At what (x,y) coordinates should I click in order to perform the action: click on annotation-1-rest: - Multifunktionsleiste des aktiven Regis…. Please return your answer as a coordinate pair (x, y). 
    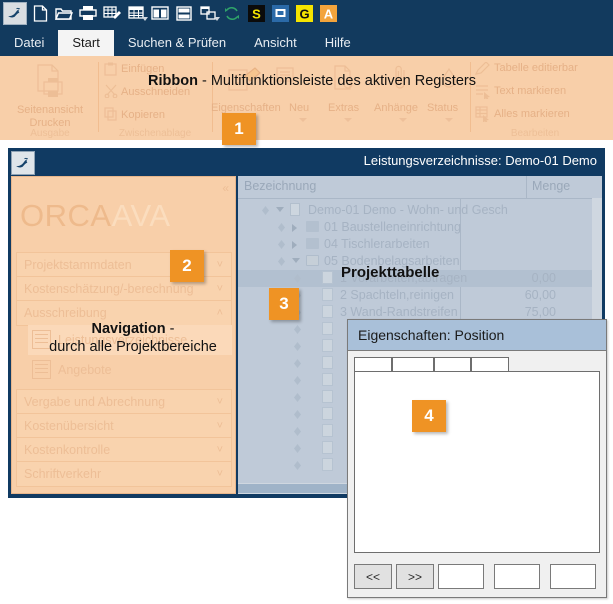
    Looking at the image, I should click on (336, 81).